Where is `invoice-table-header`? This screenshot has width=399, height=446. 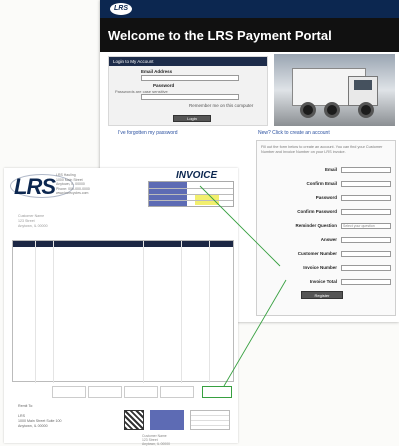 invoice-table-header is located at coordinates (123, 244).